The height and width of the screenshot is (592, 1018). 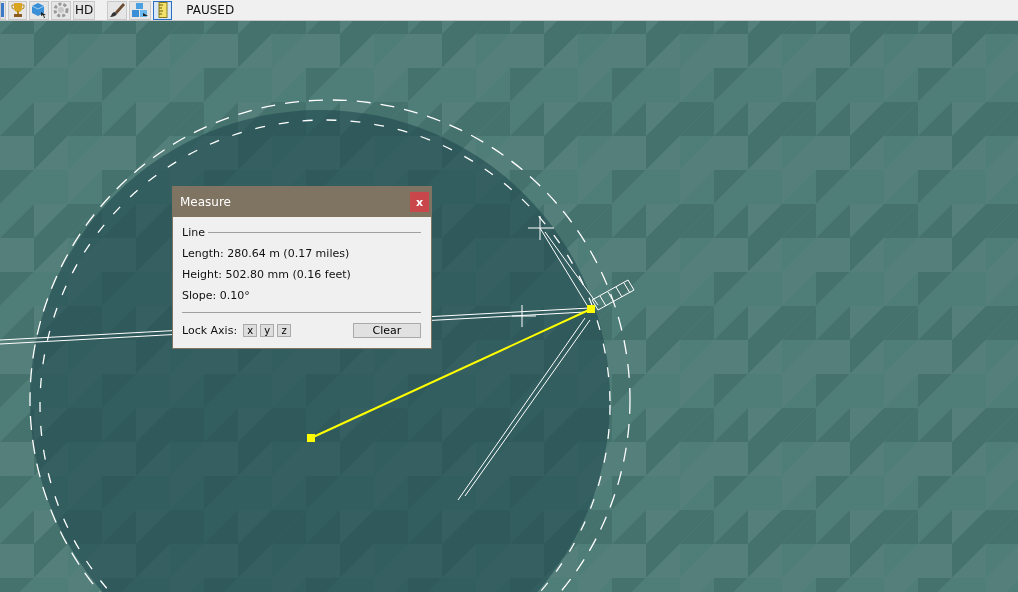 What do you see at coordinates (216, 295) in the screenshot?
I see `measurement-text: Slope: 0.10°` at bounding box center [216, 295].